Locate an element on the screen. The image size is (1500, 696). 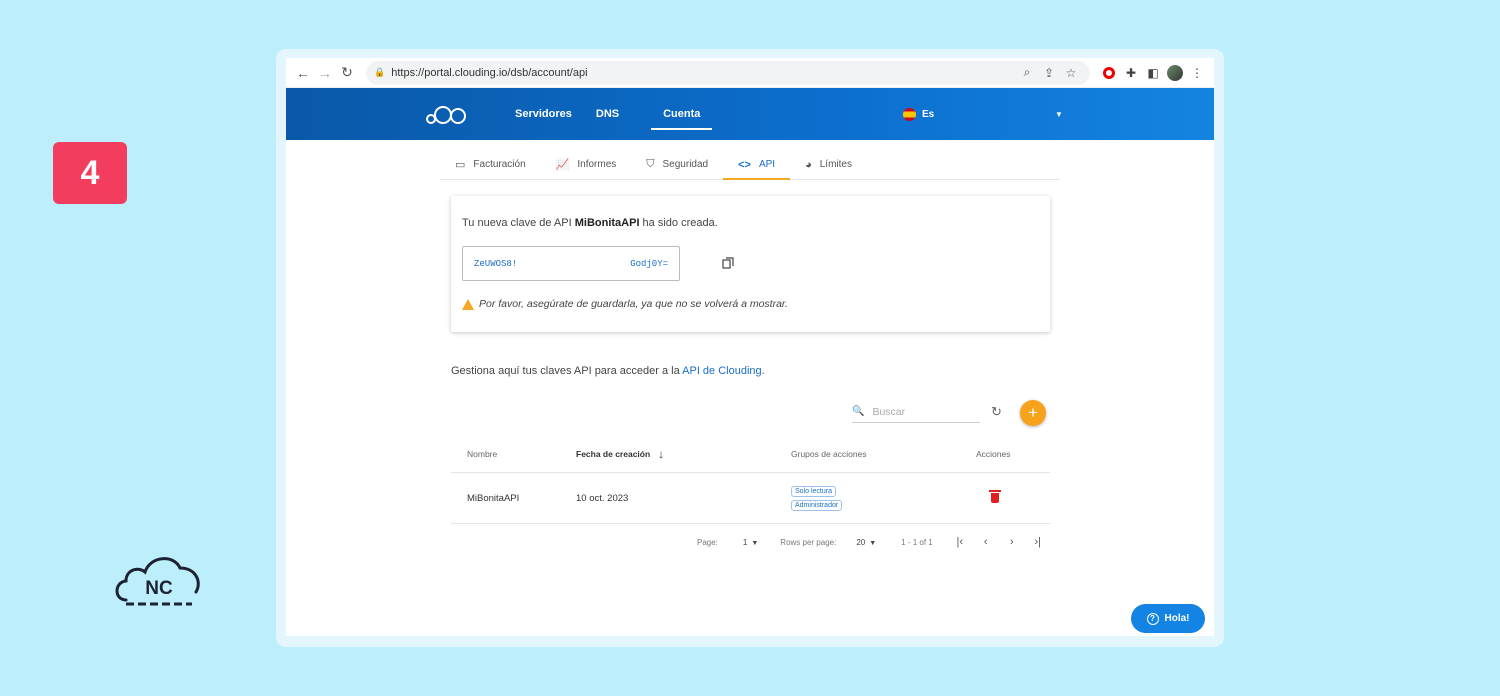
browser-menu-icon: ⋮ is located at coordinates (1197, 73).